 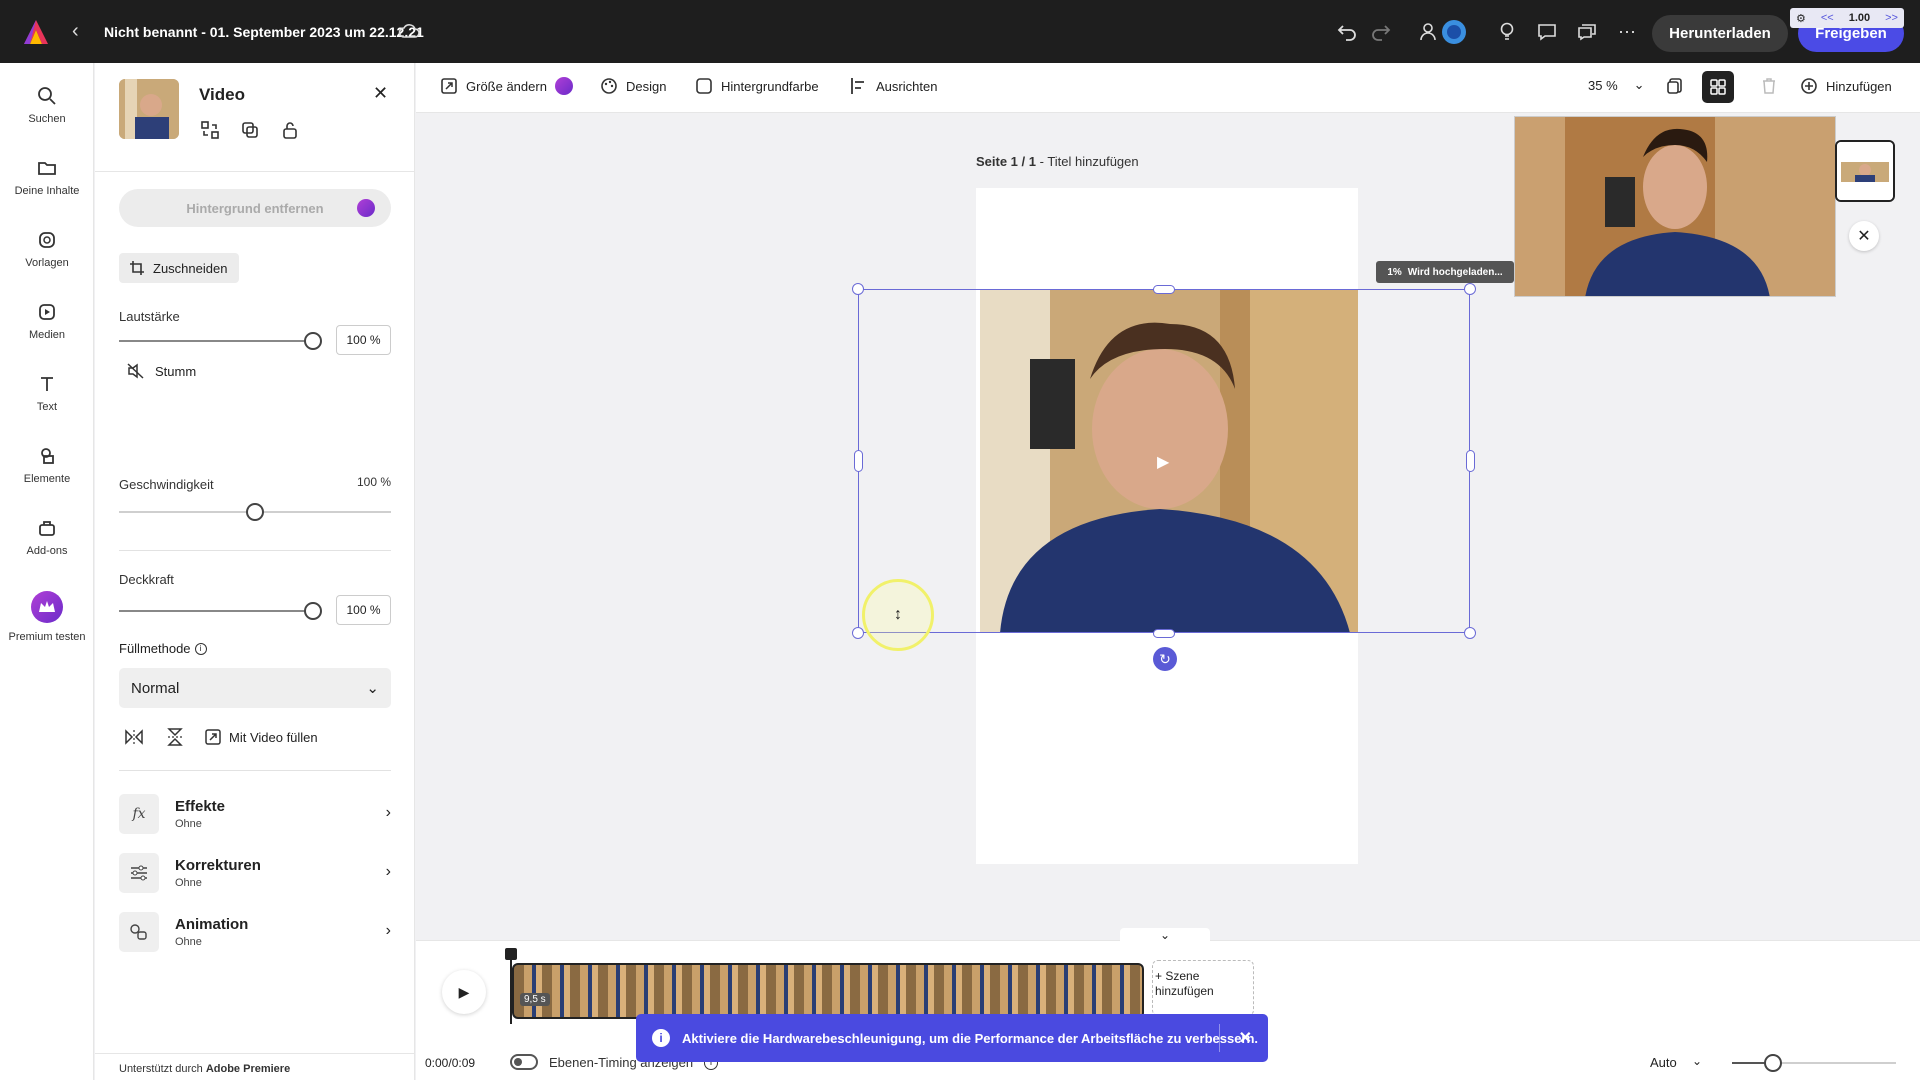 What do you see at coordinates (1773, 1063) in the screenshot?
I see `timeline-zoom-knob` at bounding box center [1773, 1063].